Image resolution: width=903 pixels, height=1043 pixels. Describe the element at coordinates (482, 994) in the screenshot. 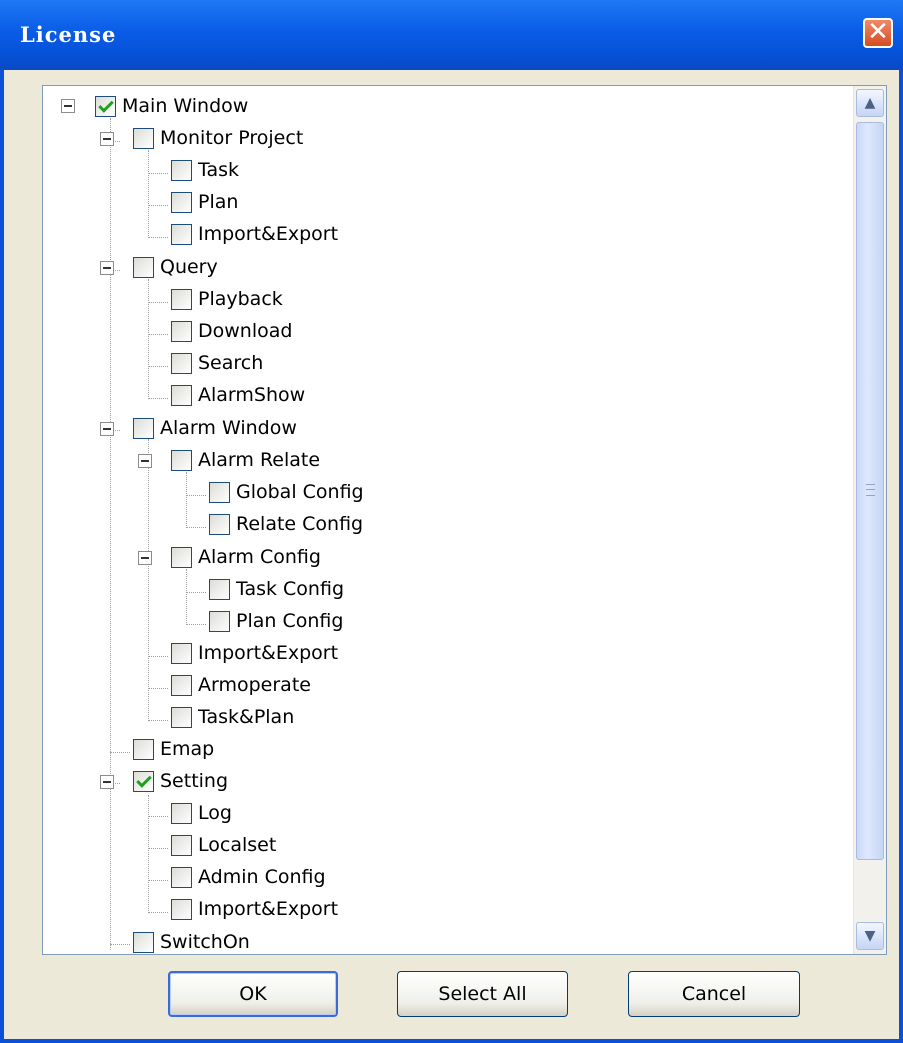

I see `select-all-button: Select All` at that location.